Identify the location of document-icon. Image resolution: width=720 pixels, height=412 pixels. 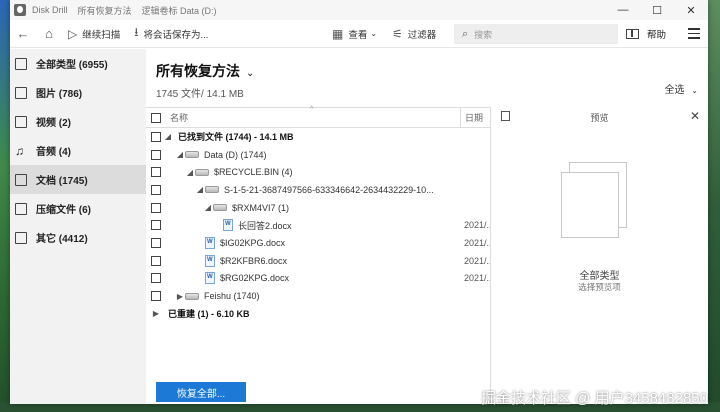
(21, 179).